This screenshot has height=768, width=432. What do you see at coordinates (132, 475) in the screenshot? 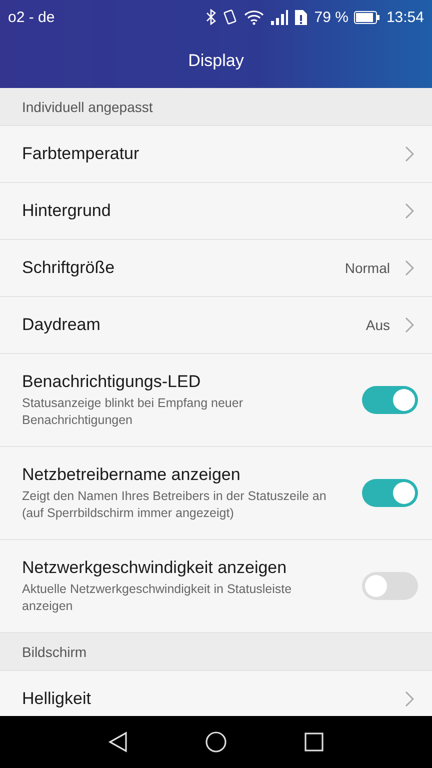
I see `item-label: Netzbetreibername anzeigen` at bounding box center [132, 475].